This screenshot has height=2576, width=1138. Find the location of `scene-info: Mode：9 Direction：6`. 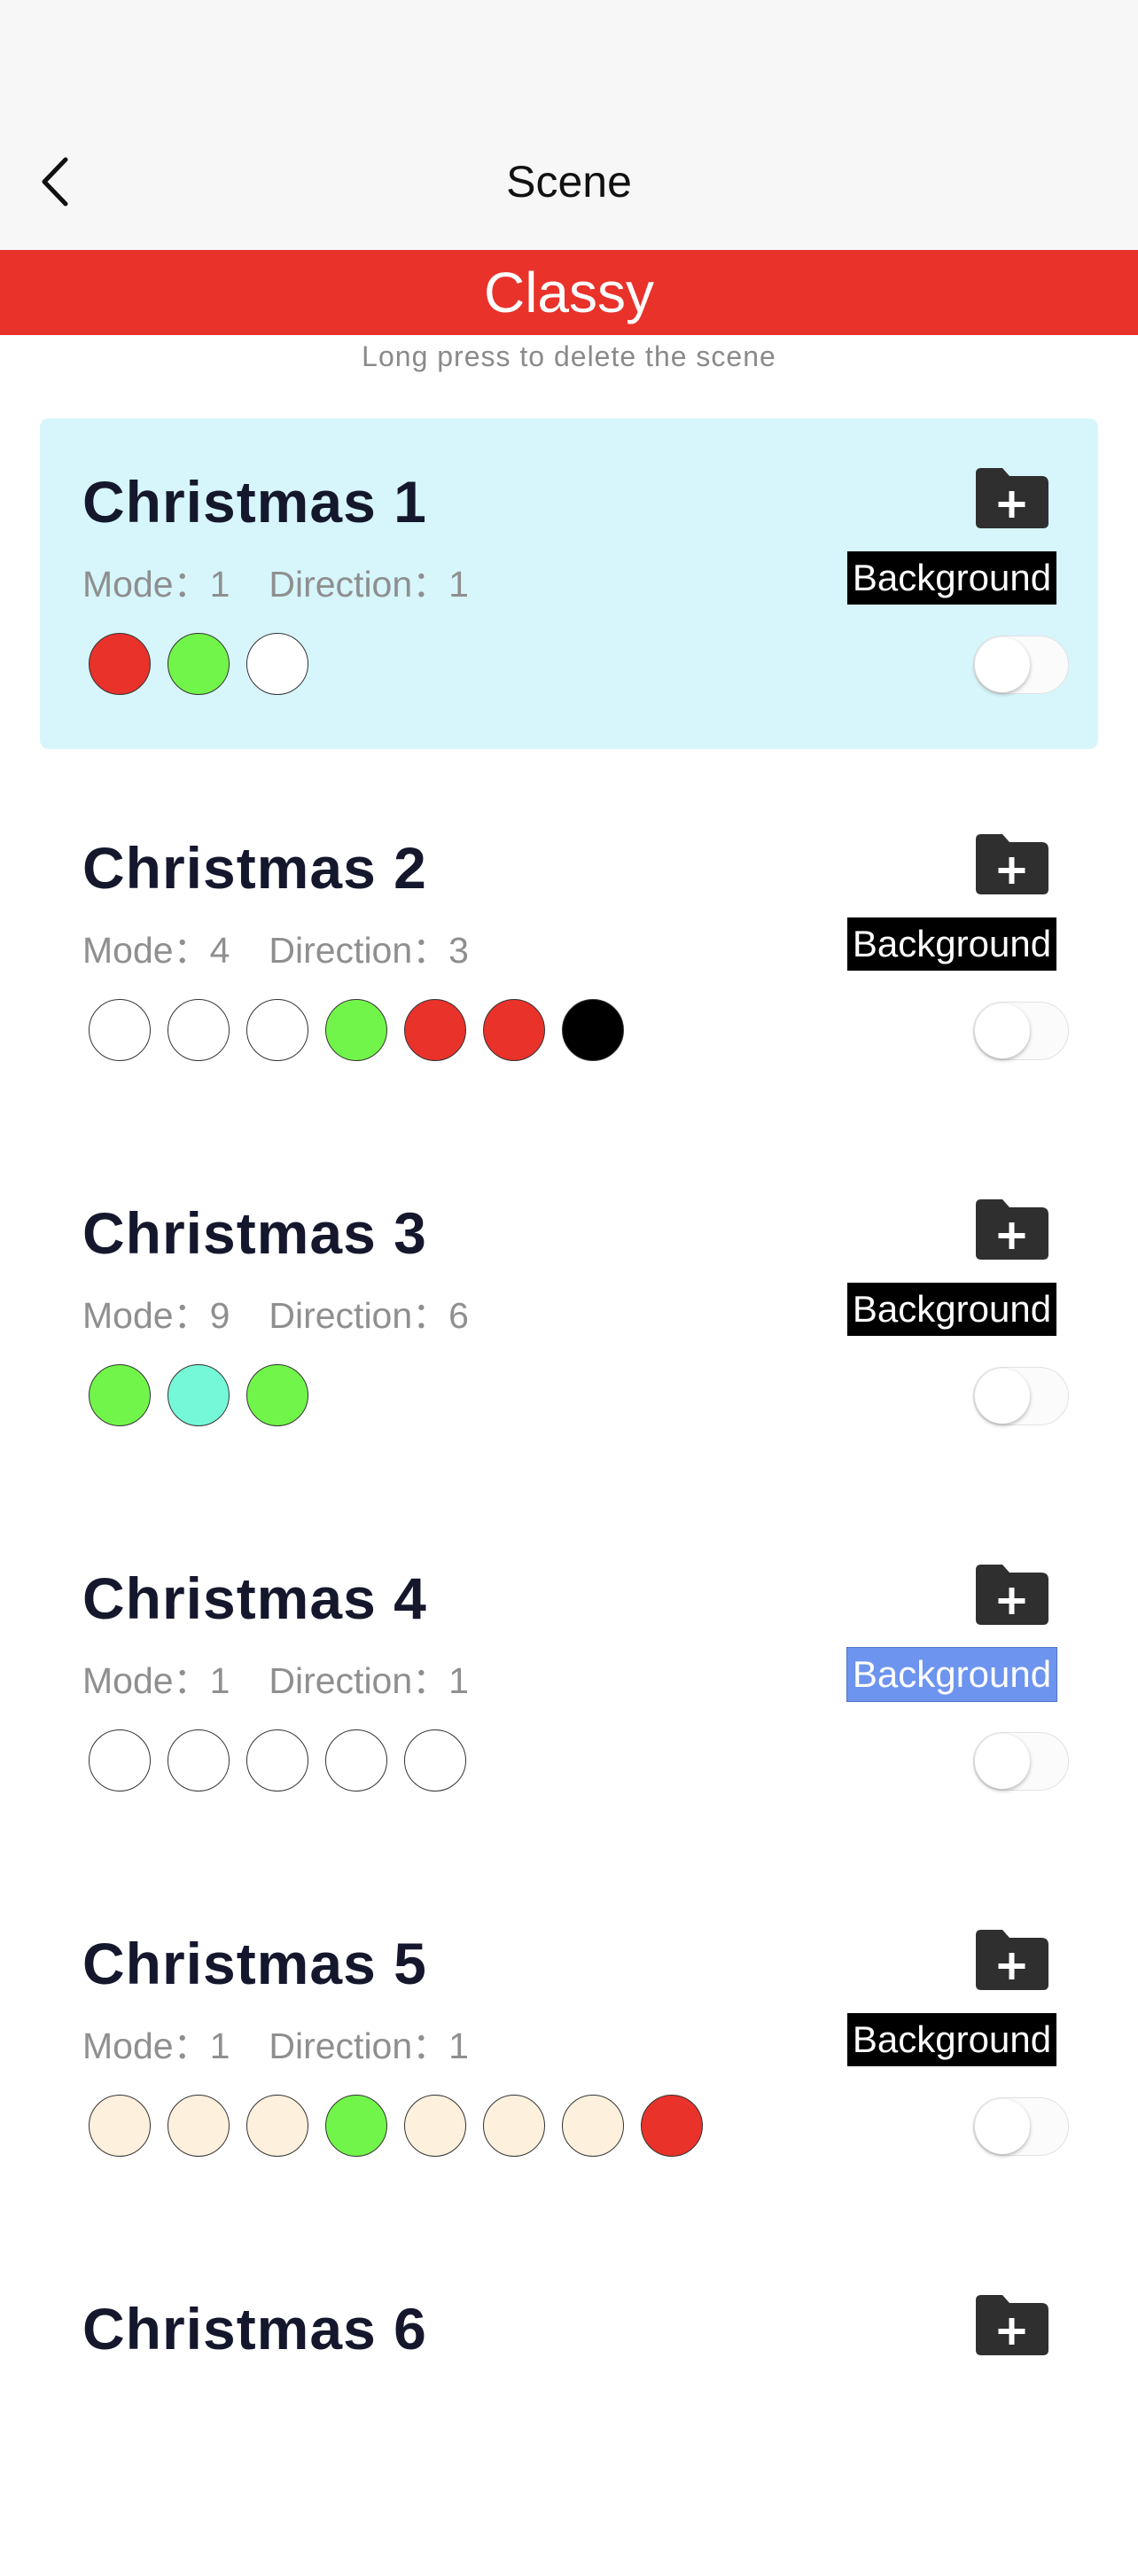

scene-info: Mode：9 Direction：6 is located at coordinates (276, 1312).